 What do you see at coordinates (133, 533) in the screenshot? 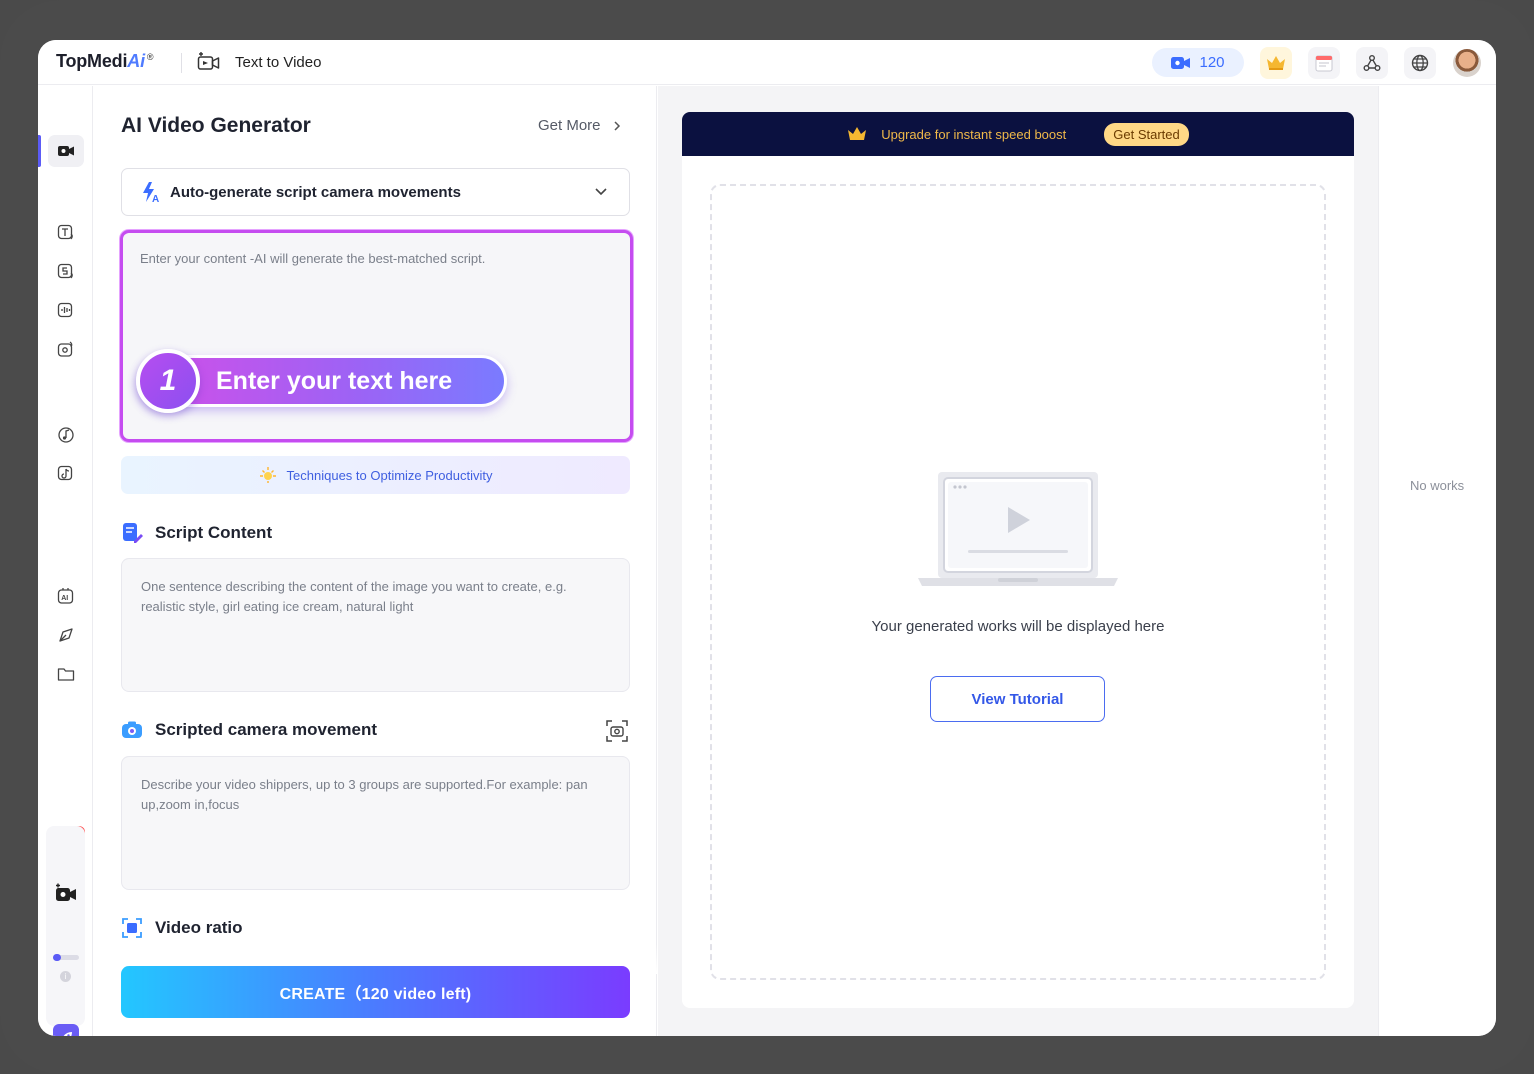
I see `script-icon` at bounding box center [133, 533].